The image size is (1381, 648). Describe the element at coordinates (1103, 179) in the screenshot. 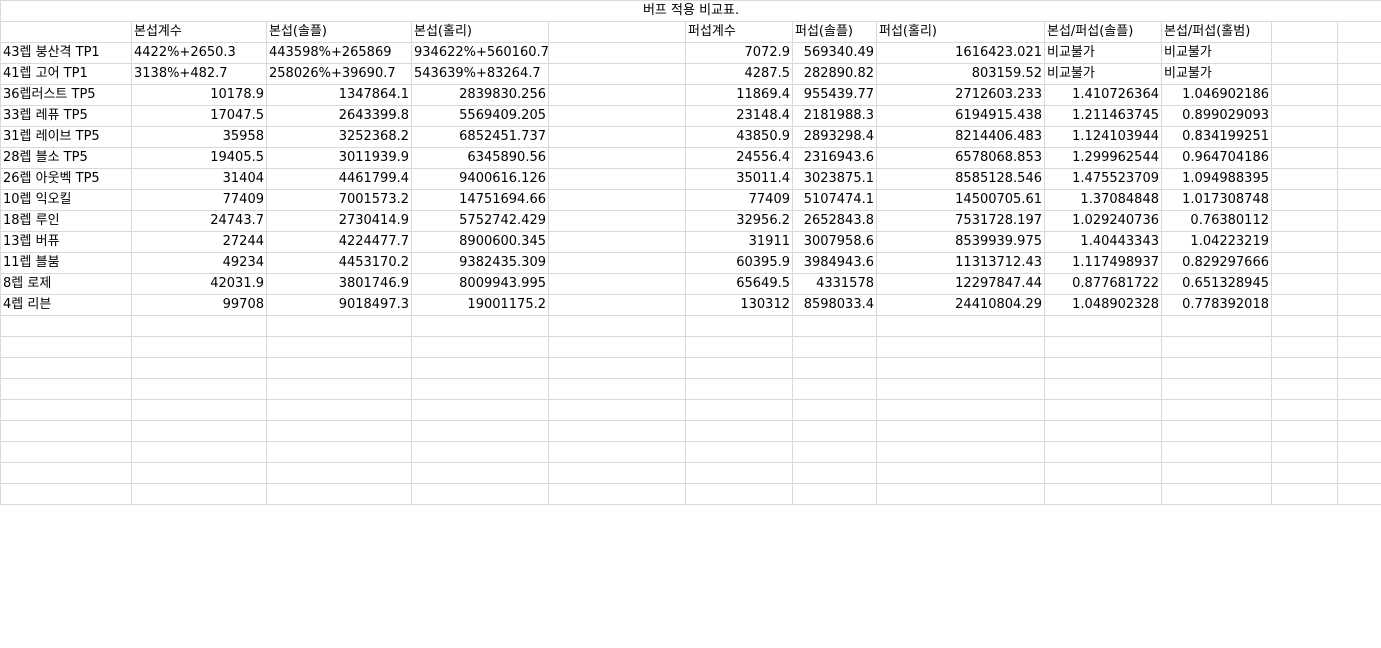

I see `data-cell: 1.475523709` at that location.